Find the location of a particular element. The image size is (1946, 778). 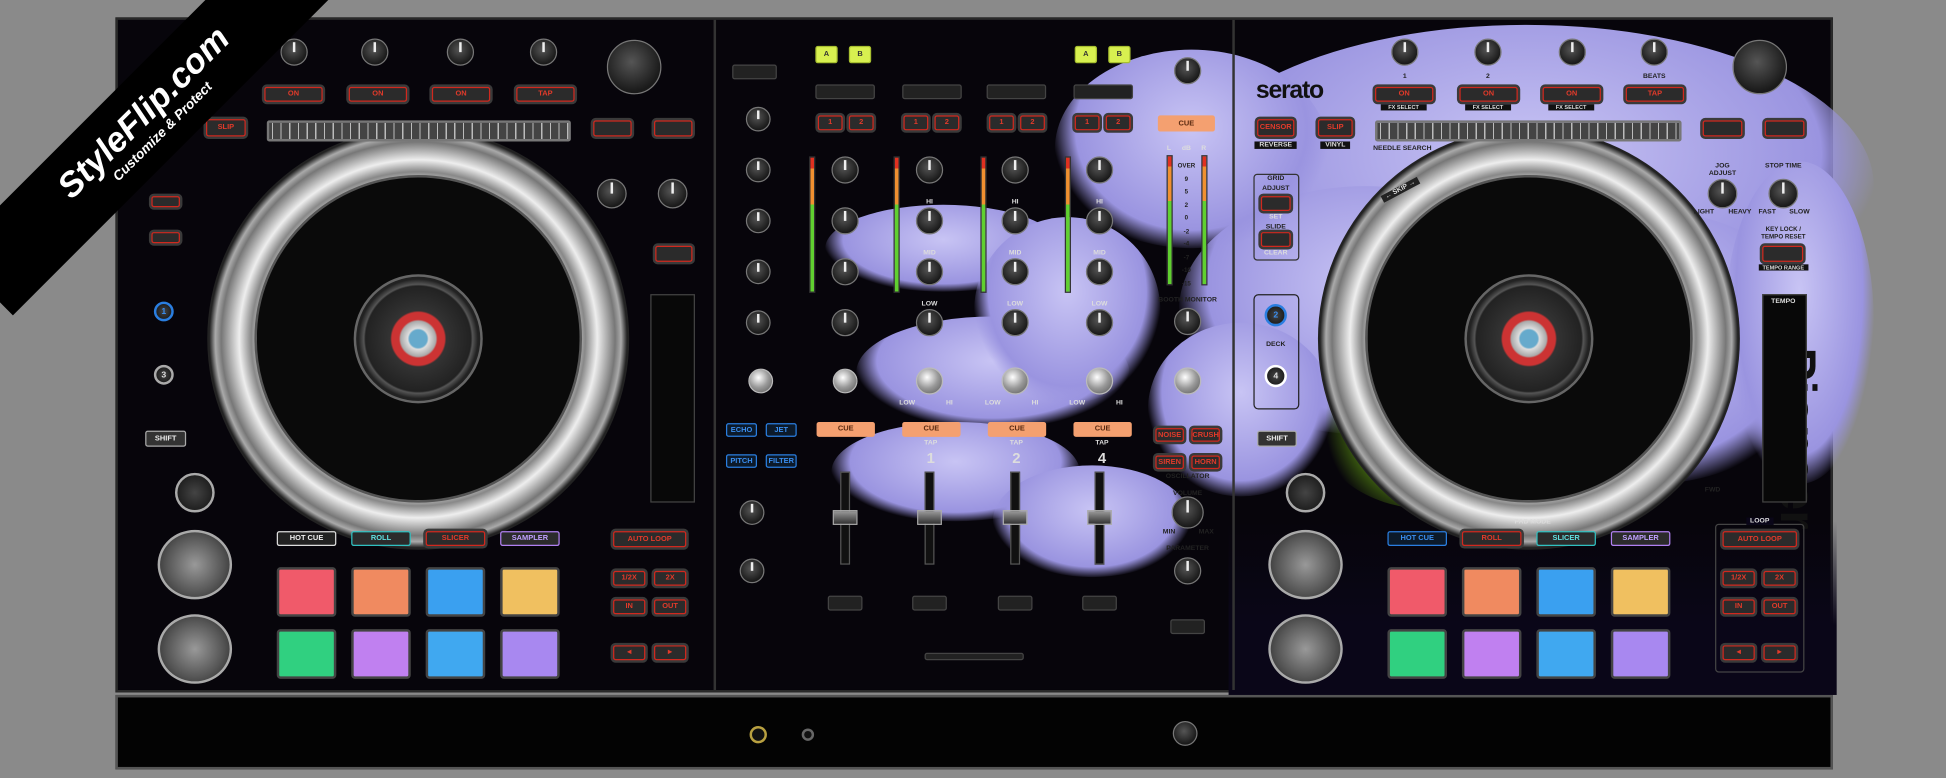

tempo-fader is located at coordinates (1784, 398).